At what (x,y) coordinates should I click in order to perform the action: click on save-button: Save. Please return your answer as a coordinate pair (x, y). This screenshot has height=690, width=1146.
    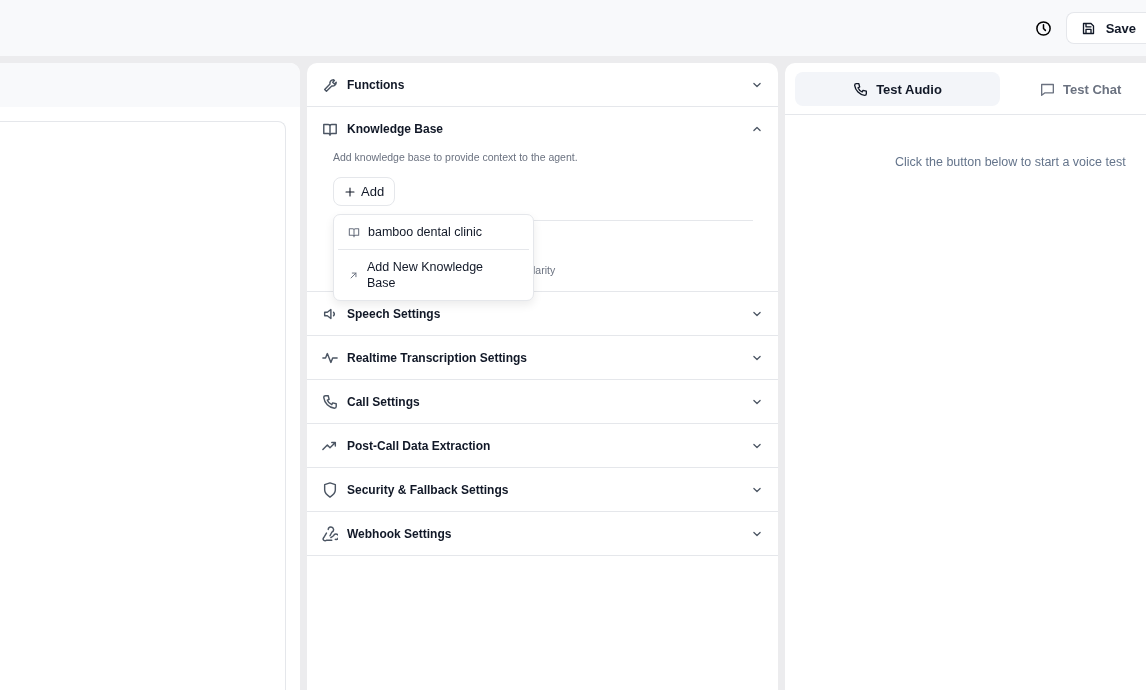
    Looking at the image, I should click on (1105, 28).